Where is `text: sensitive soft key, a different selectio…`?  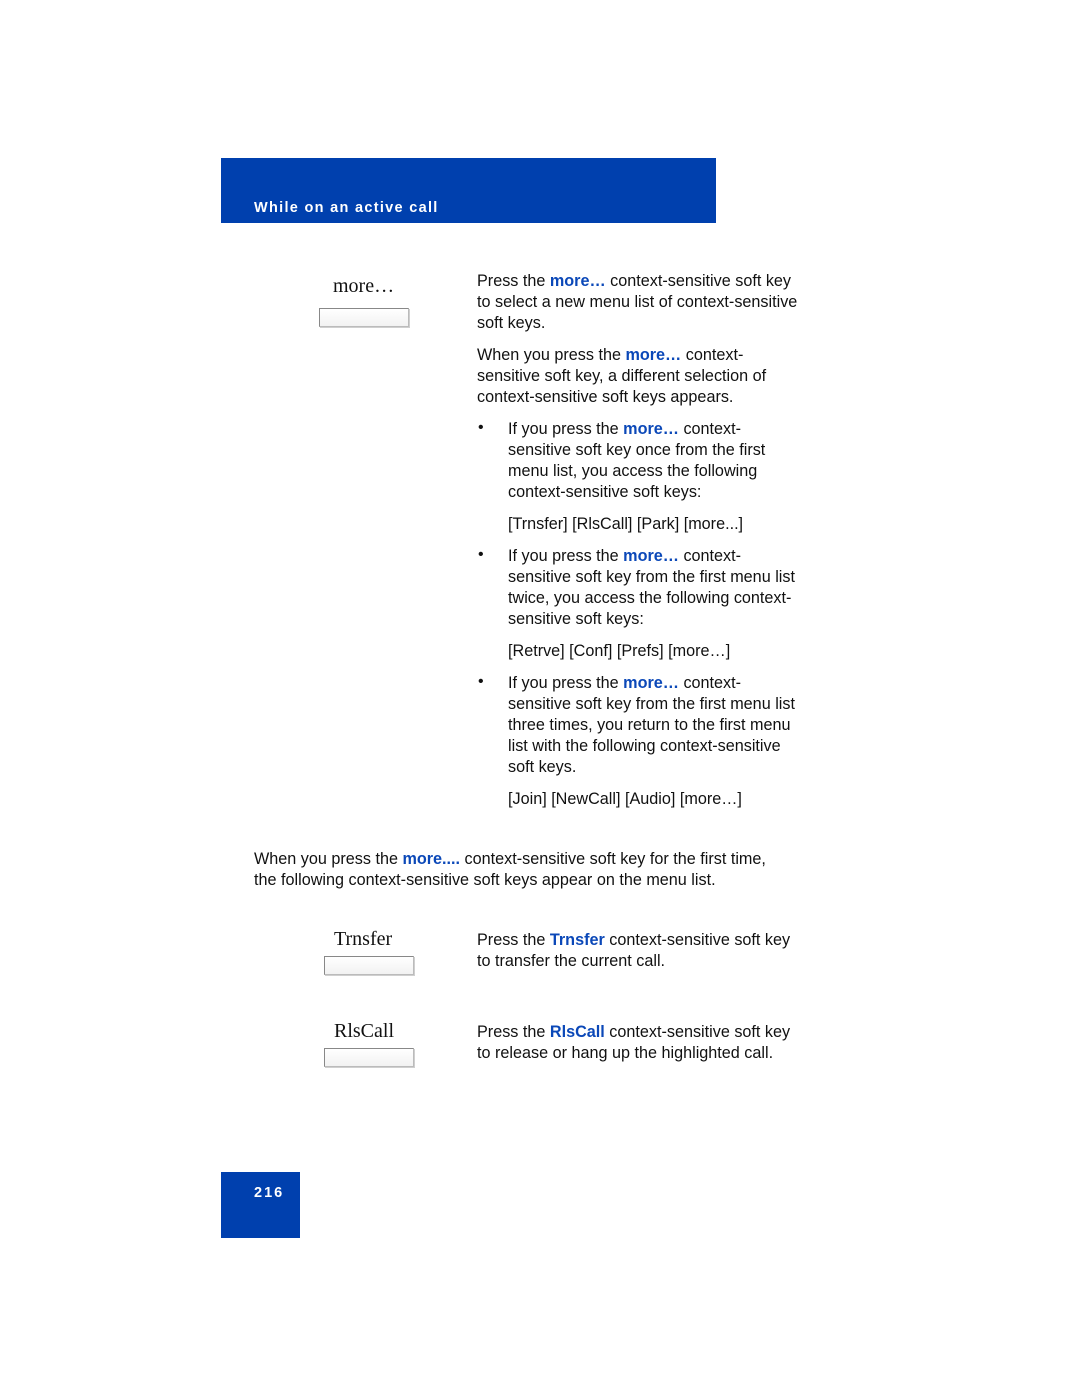 text: sensitive soft key, a different selectio… is located at coordinates (622, 376).